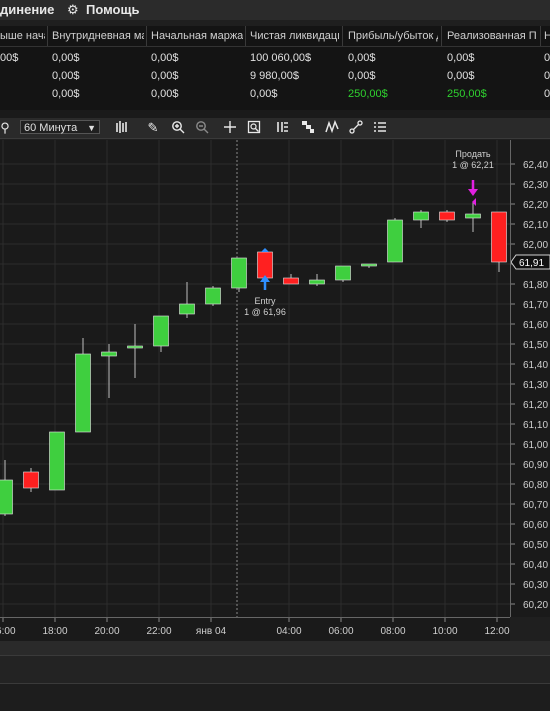 This screenshot has width=550, height=711. What do you see at coordinates (547, 38) in the screenshot?
I see `column-header: Н` at bounding box center [547, 38].